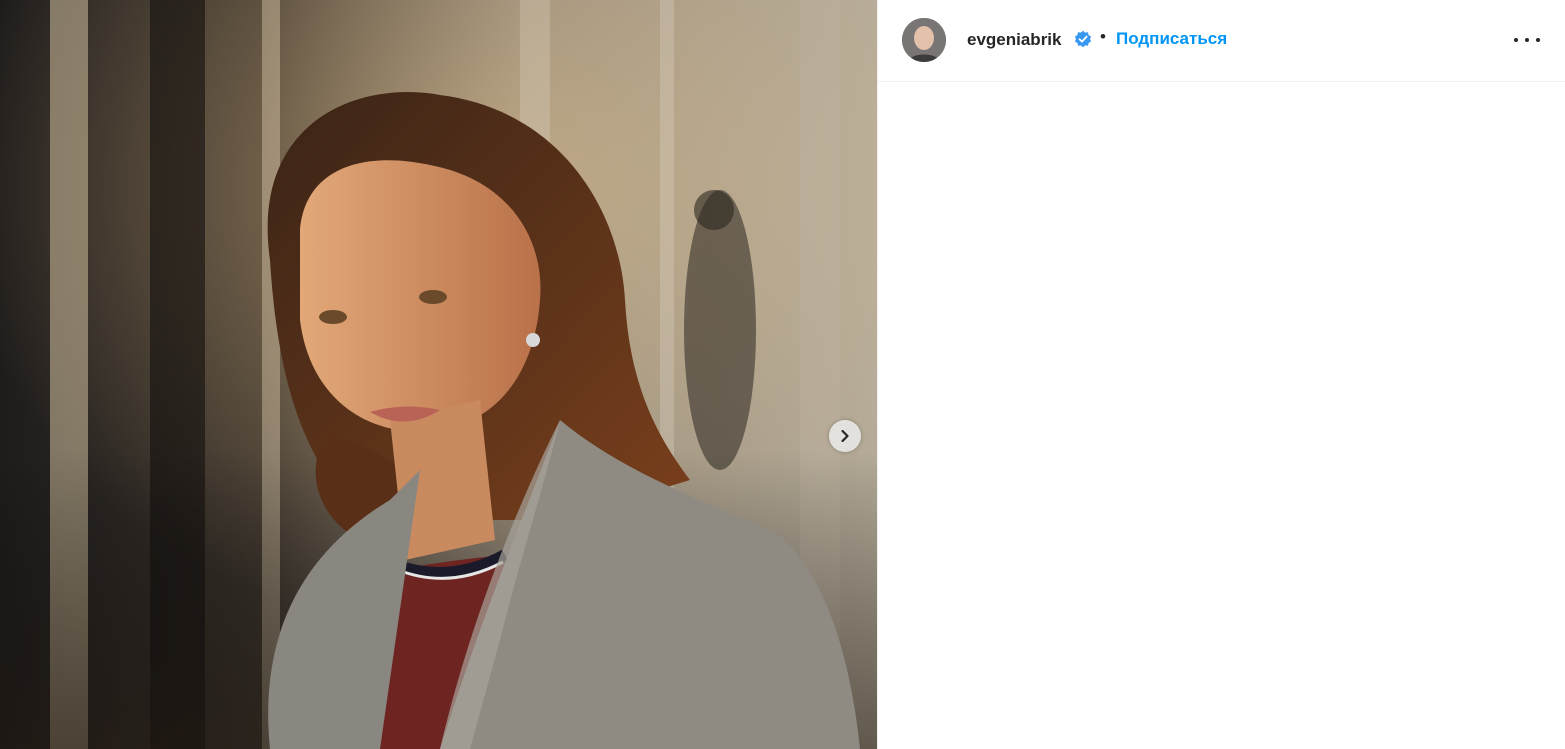 This screenshot has height=749, width=1565. I want to click on avatar, so click(924, 40).